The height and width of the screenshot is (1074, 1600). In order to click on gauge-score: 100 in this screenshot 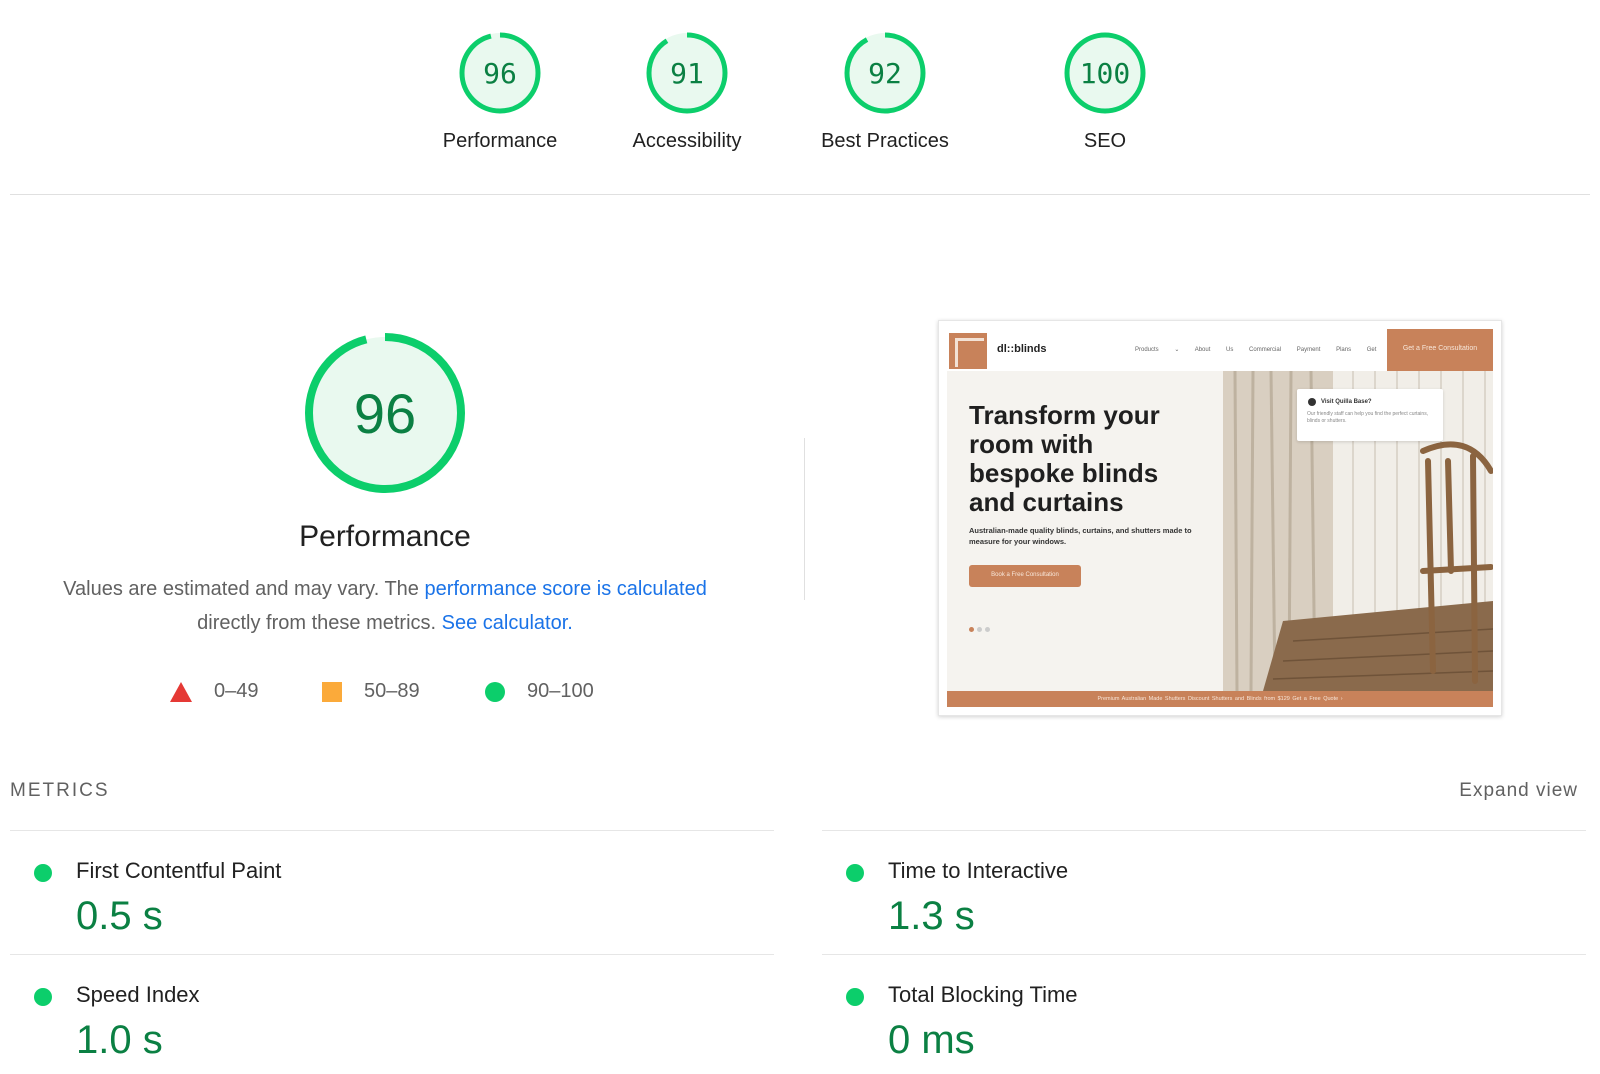, I will do `click(1105, 73)`.